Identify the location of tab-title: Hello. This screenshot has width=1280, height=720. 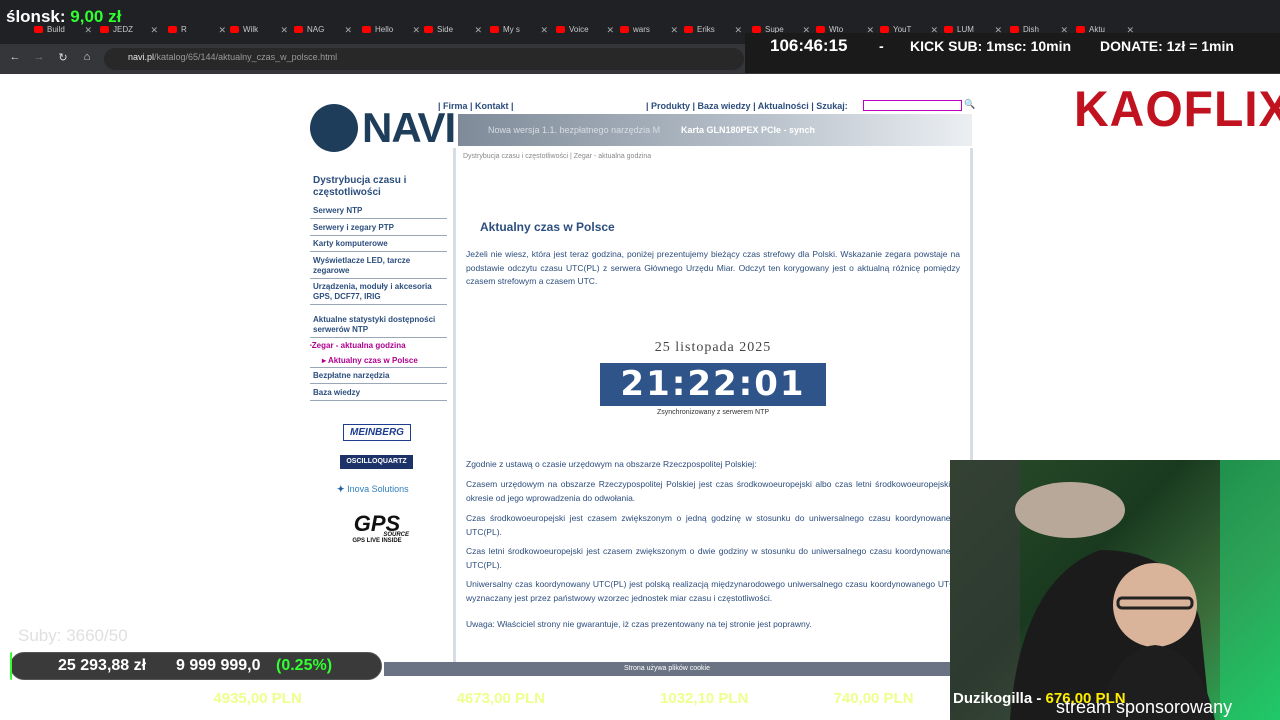
(384, 29).